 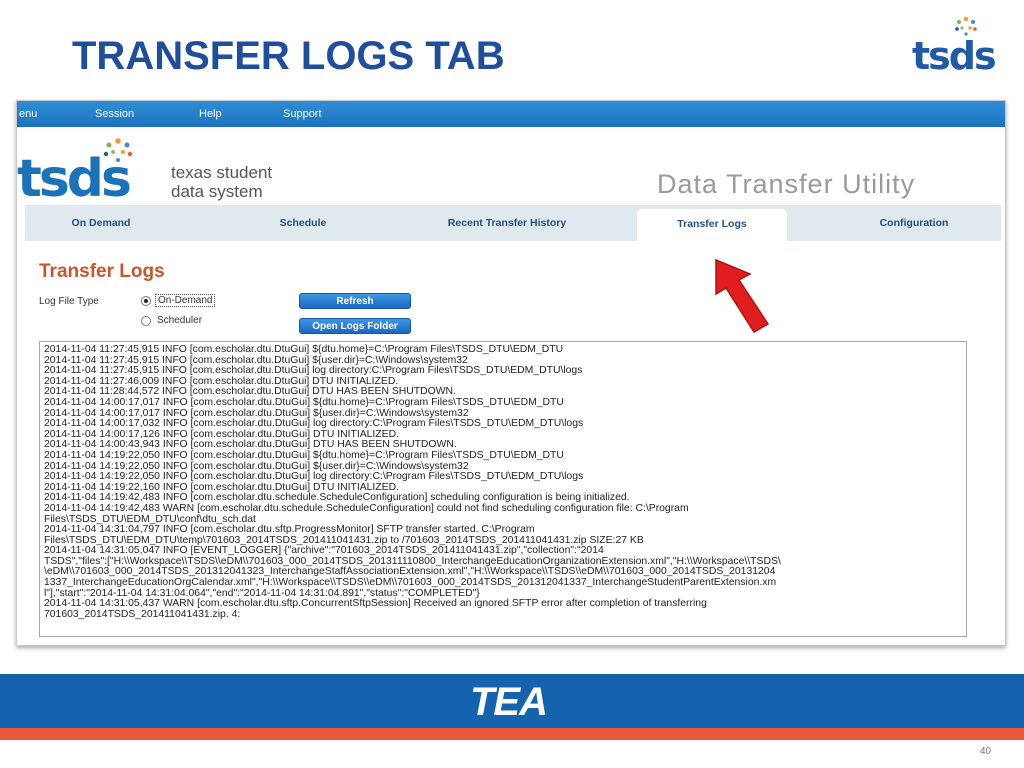 I want to click on tab-on-demand: On Demand, so click(x=101, y=223).